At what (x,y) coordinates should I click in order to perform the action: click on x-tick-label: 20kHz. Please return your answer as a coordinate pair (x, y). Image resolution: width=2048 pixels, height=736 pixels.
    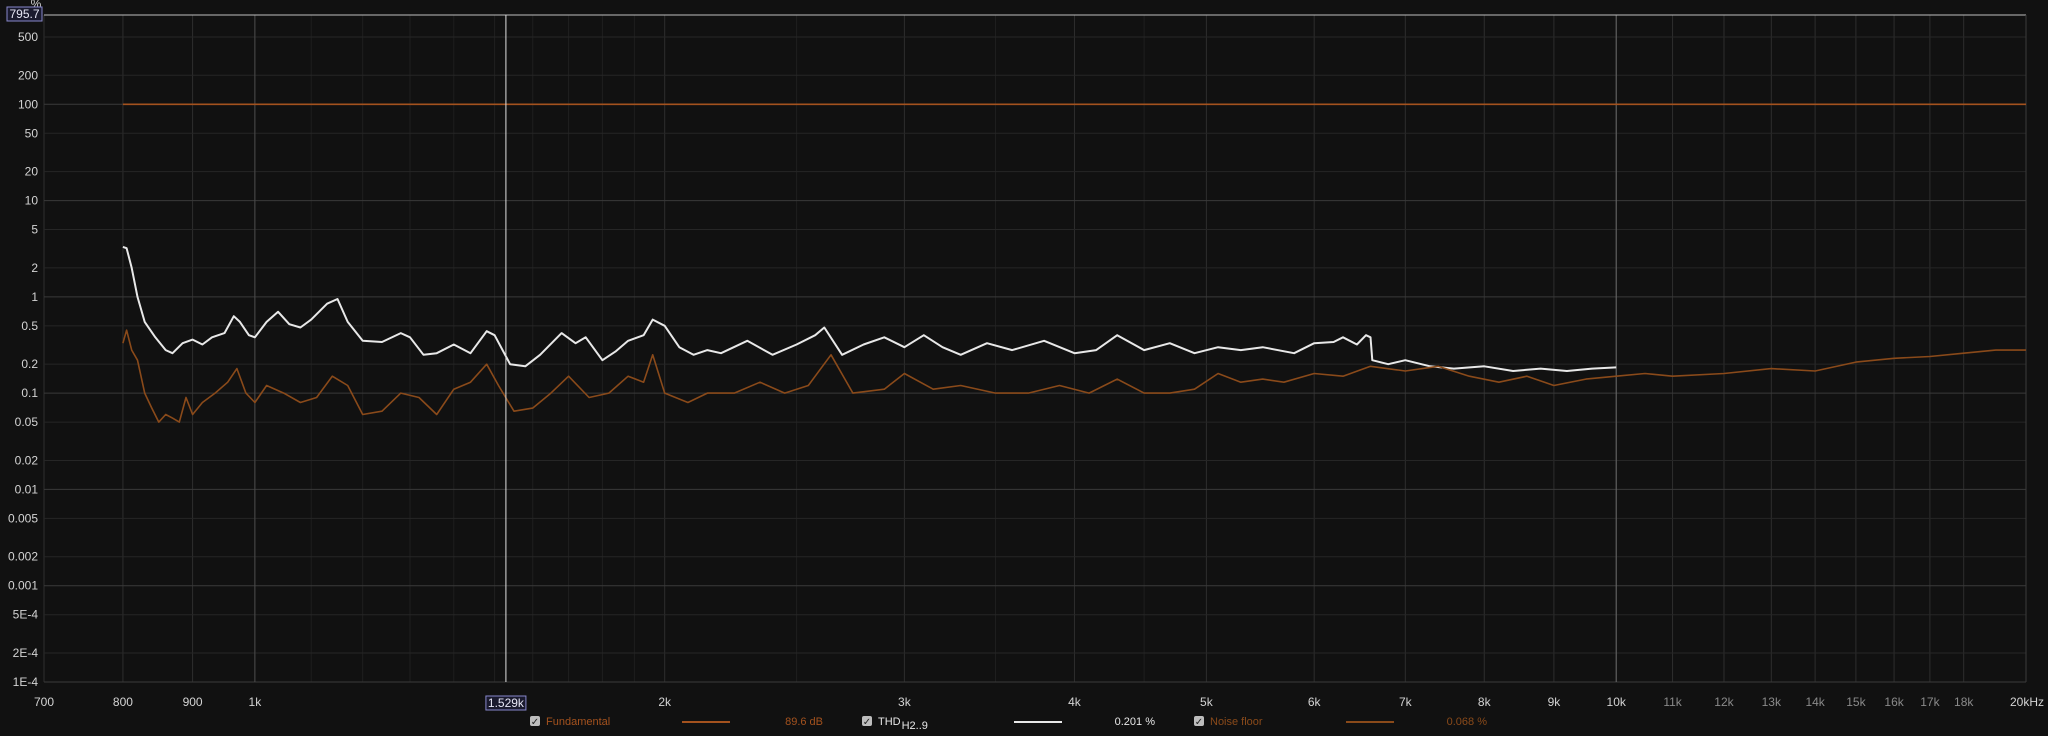
    Looking at the image, I should click on (2027, 702).